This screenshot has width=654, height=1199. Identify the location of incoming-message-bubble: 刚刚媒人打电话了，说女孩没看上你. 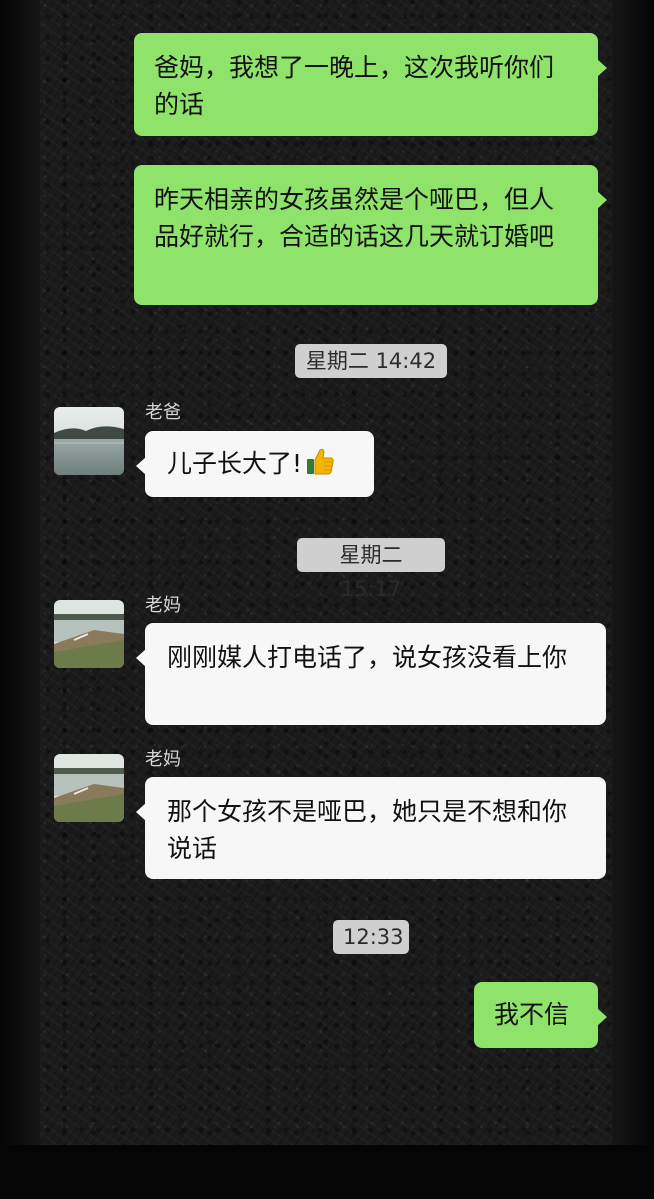
(371, 674).